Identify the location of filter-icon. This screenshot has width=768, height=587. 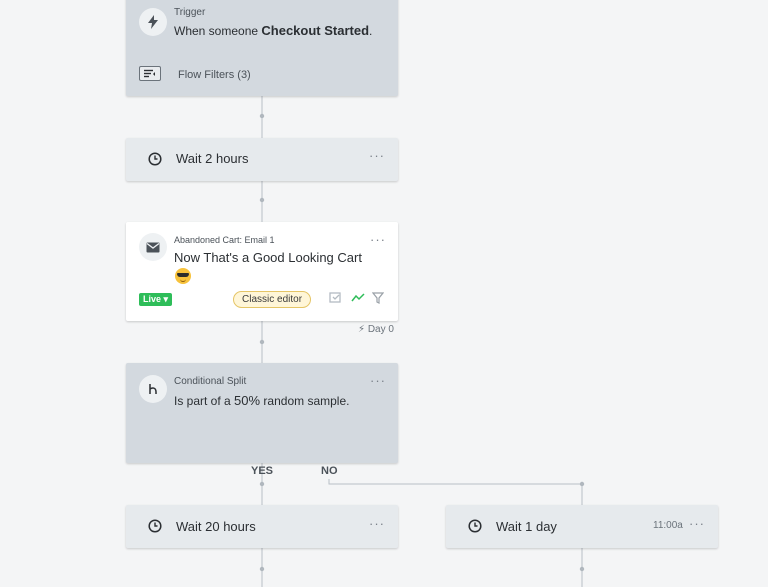
(150, 73).